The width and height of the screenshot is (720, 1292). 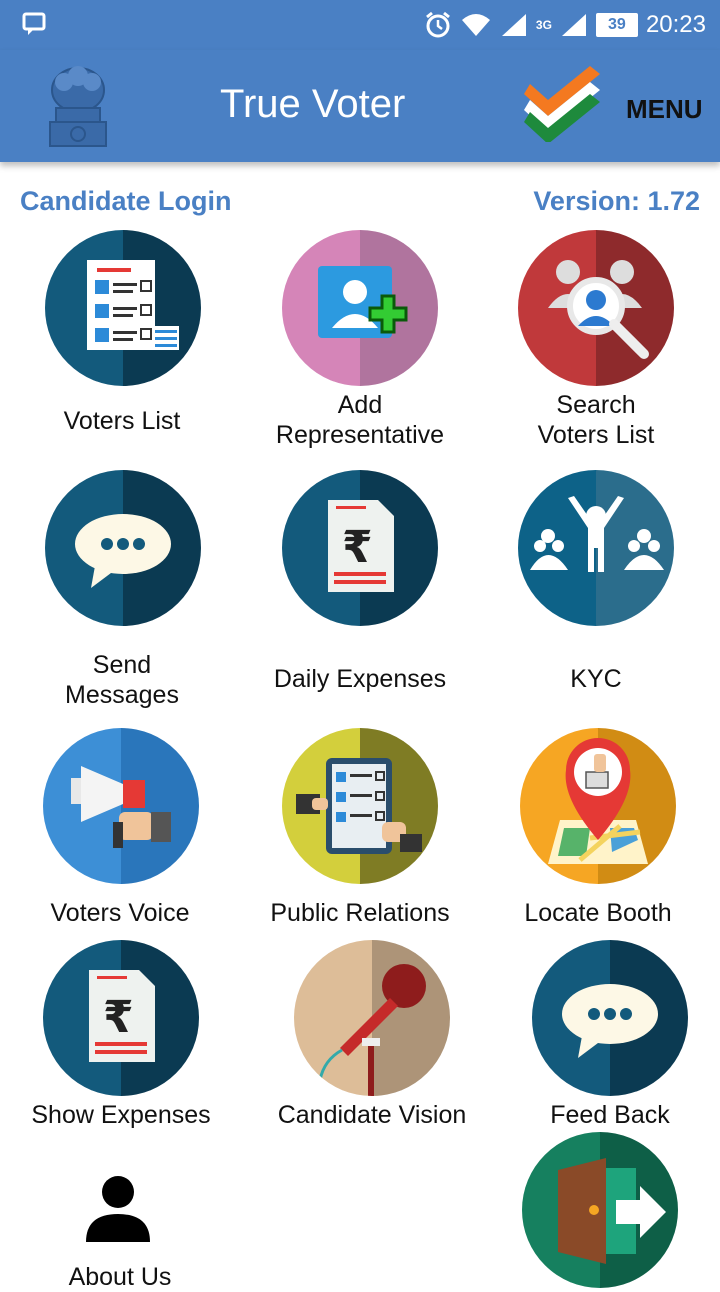 I want to click on voters-voice-label: Voters Voice, so click(x=120, y=913).